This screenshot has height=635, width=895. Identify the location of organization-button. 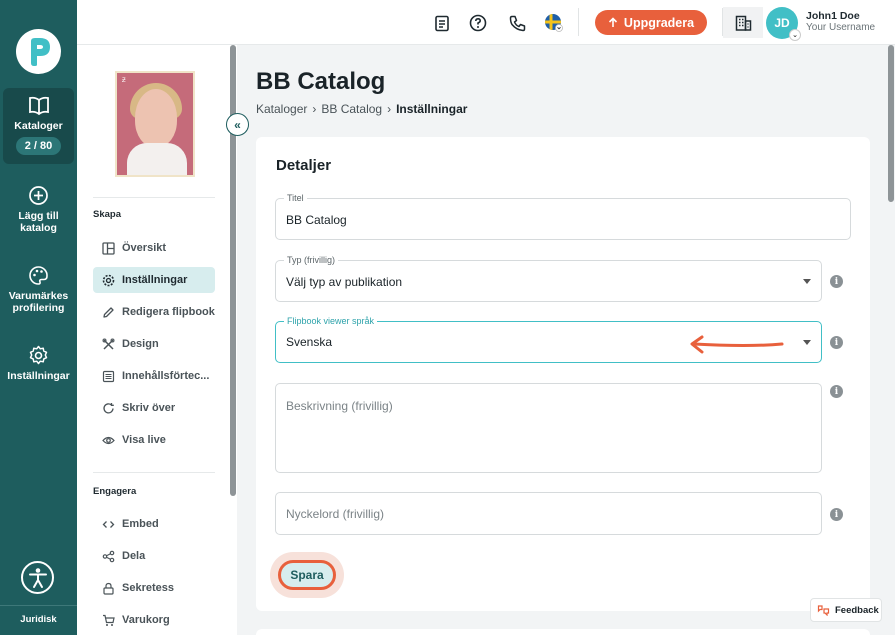
(743, 22).